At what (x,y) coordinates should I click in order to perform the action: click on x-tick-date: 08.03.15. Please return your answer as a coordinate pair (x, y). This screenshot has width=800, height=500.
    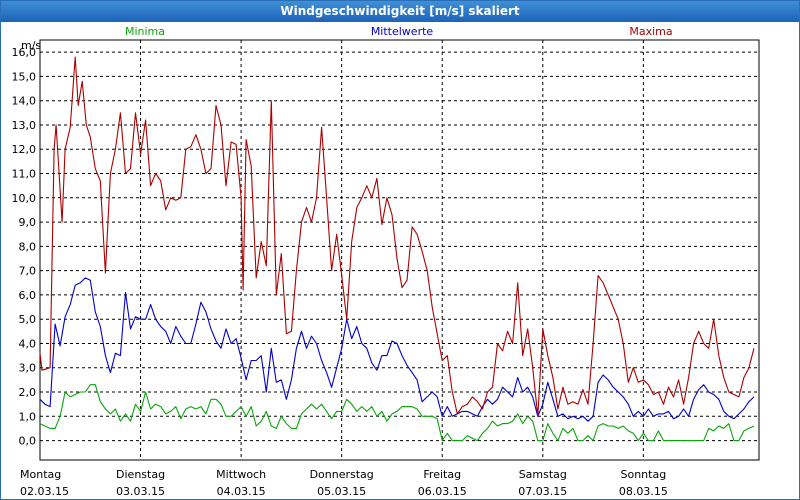
    Looking at the image, I should click on (643, 491).